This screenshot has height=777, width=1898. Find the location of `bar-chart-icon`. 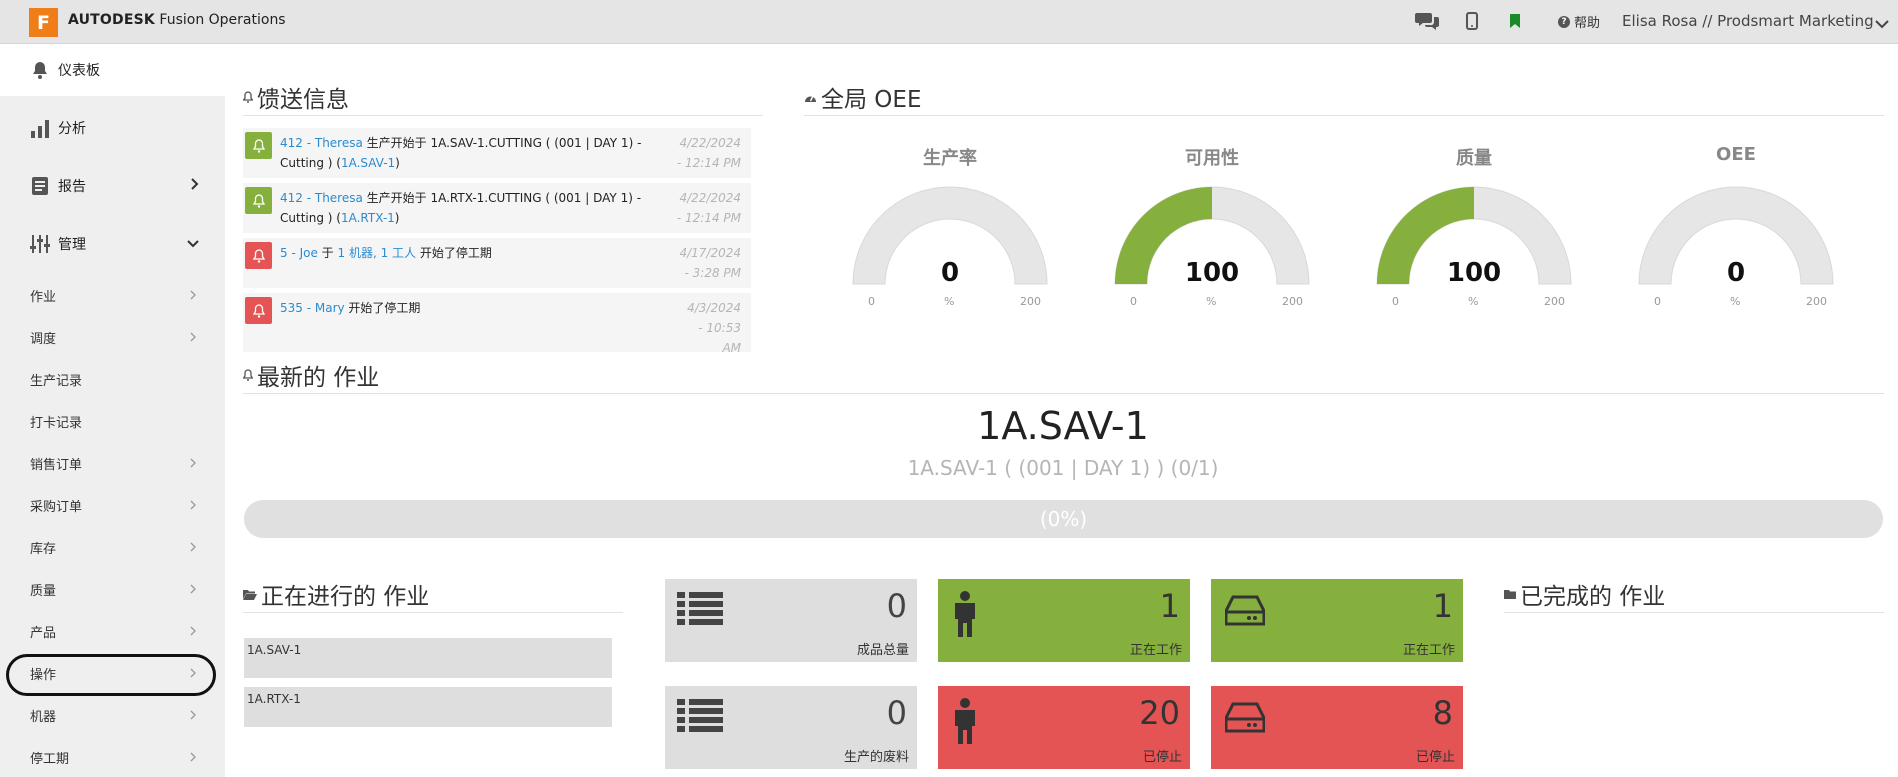

bar-chart-icon is located at coordinates (40, 128).